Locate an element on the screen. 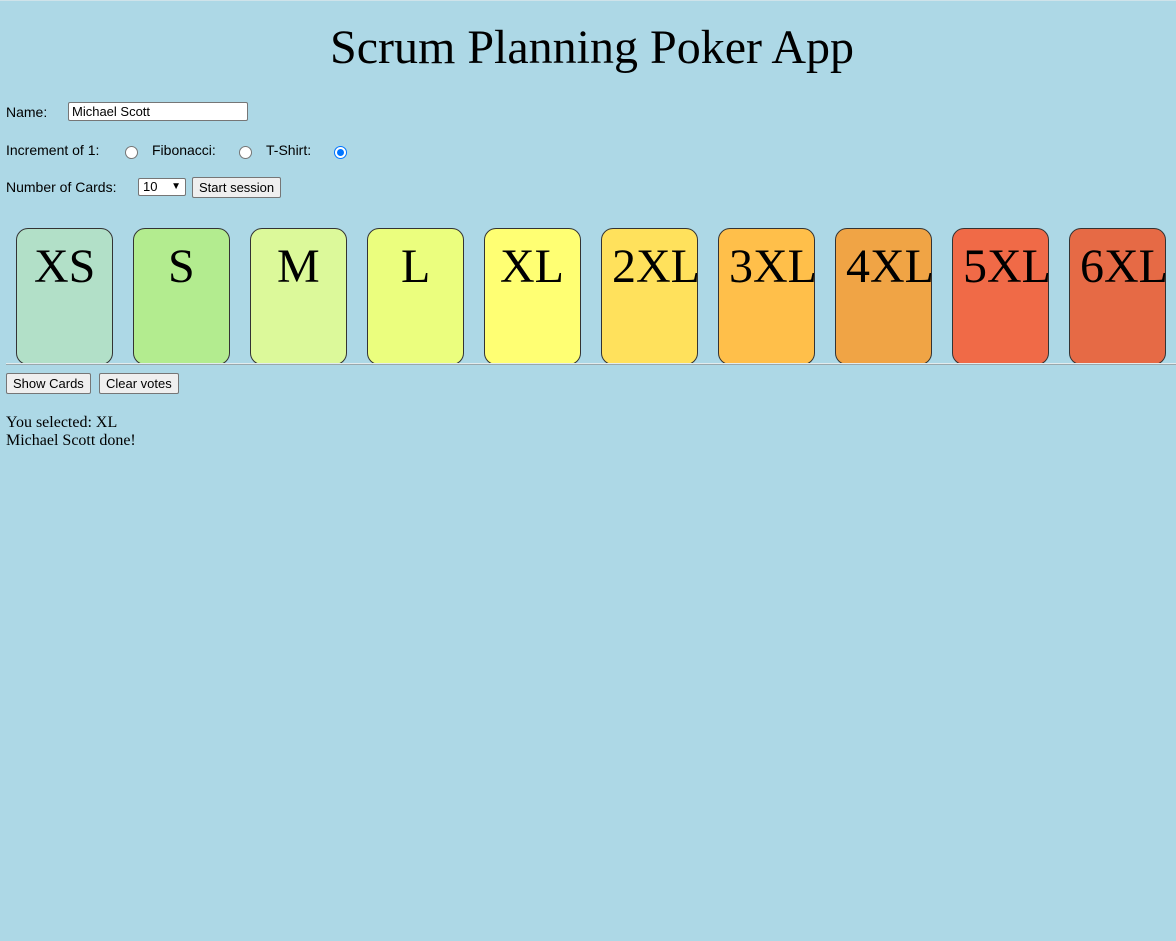 The height and width of the screenshot is (941, 1176). tshirt-label: T-Shirt: is located at coordinates (289, 150).